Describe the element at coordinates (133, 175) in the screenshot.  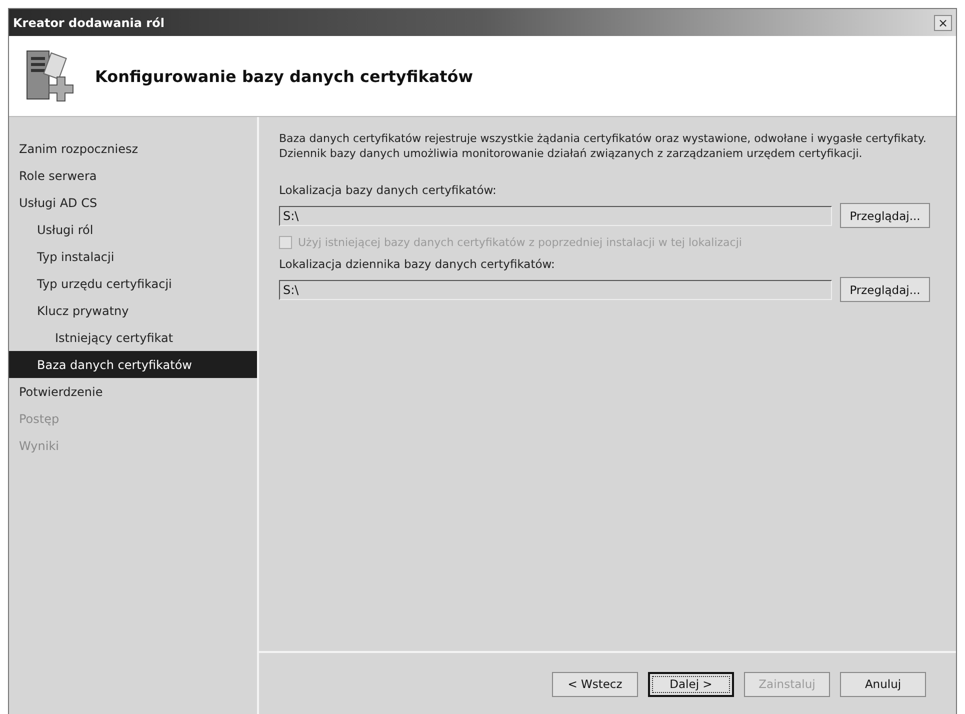
I see `sidebar-item: Role serwera` at that location.